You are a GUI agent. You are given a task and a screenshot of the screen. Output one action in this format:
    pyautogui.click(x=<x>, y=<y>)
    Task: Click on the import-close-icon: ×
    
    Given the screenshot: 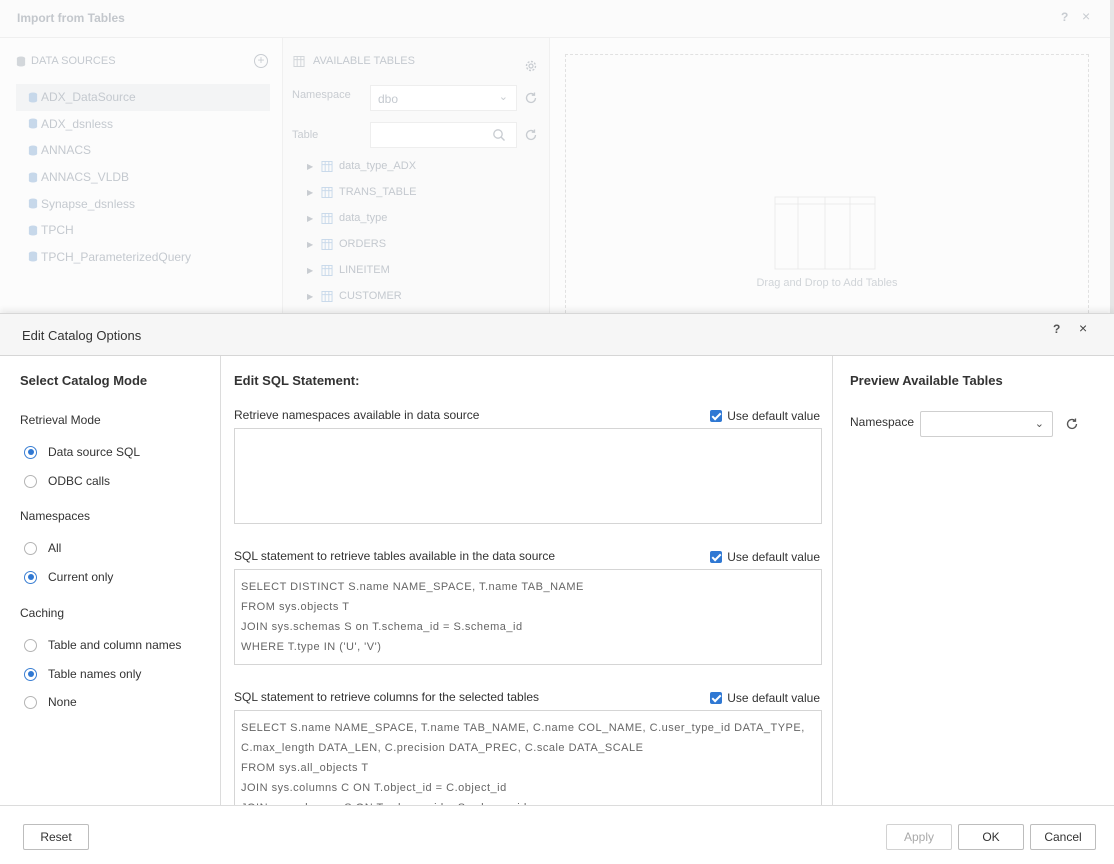 What is the action you would take?
    pyautogui.click(x=1086, y=16)
    